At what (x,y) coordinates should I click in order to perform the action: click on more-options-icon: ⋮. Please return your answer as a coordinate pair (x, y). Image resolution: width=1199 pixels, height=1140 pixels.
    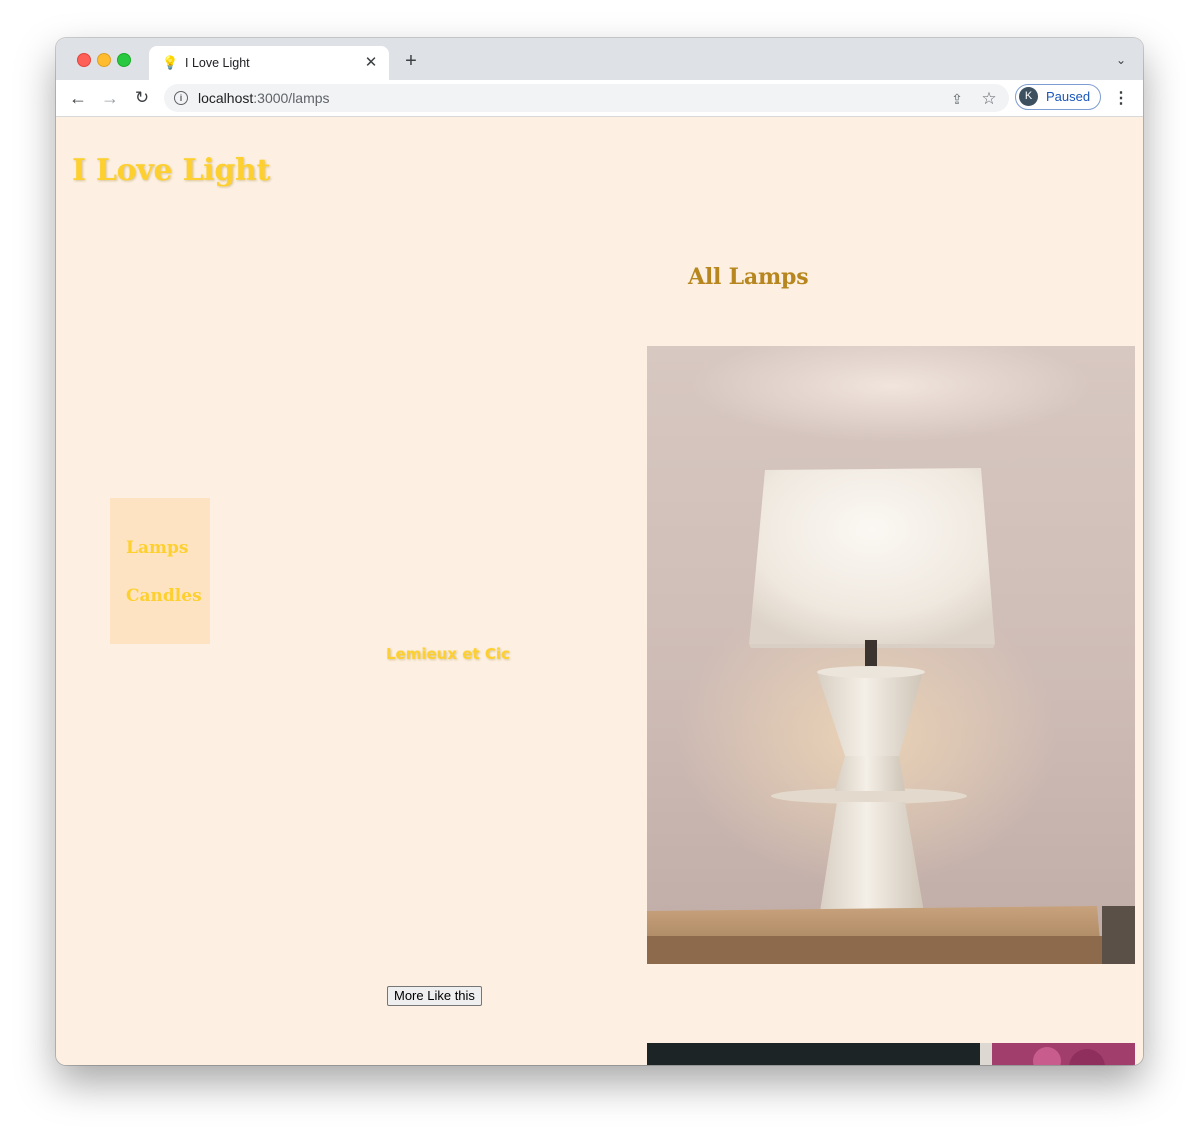
    Looking at the image, I should click on (1121, 99).